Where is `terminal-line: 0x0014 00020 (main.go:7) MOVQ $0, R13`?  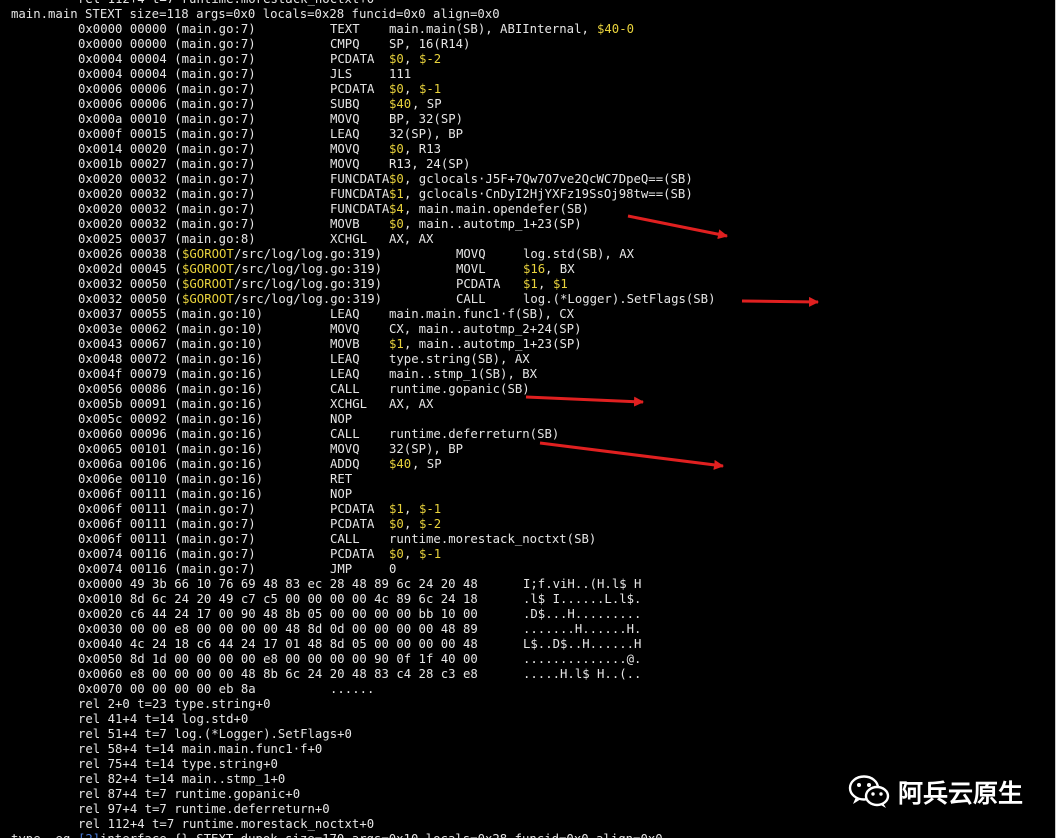
terminal-line: 0x0014 00020 (main.go:7) MOVQ $0, R13 is located at coordinates (533, 149).